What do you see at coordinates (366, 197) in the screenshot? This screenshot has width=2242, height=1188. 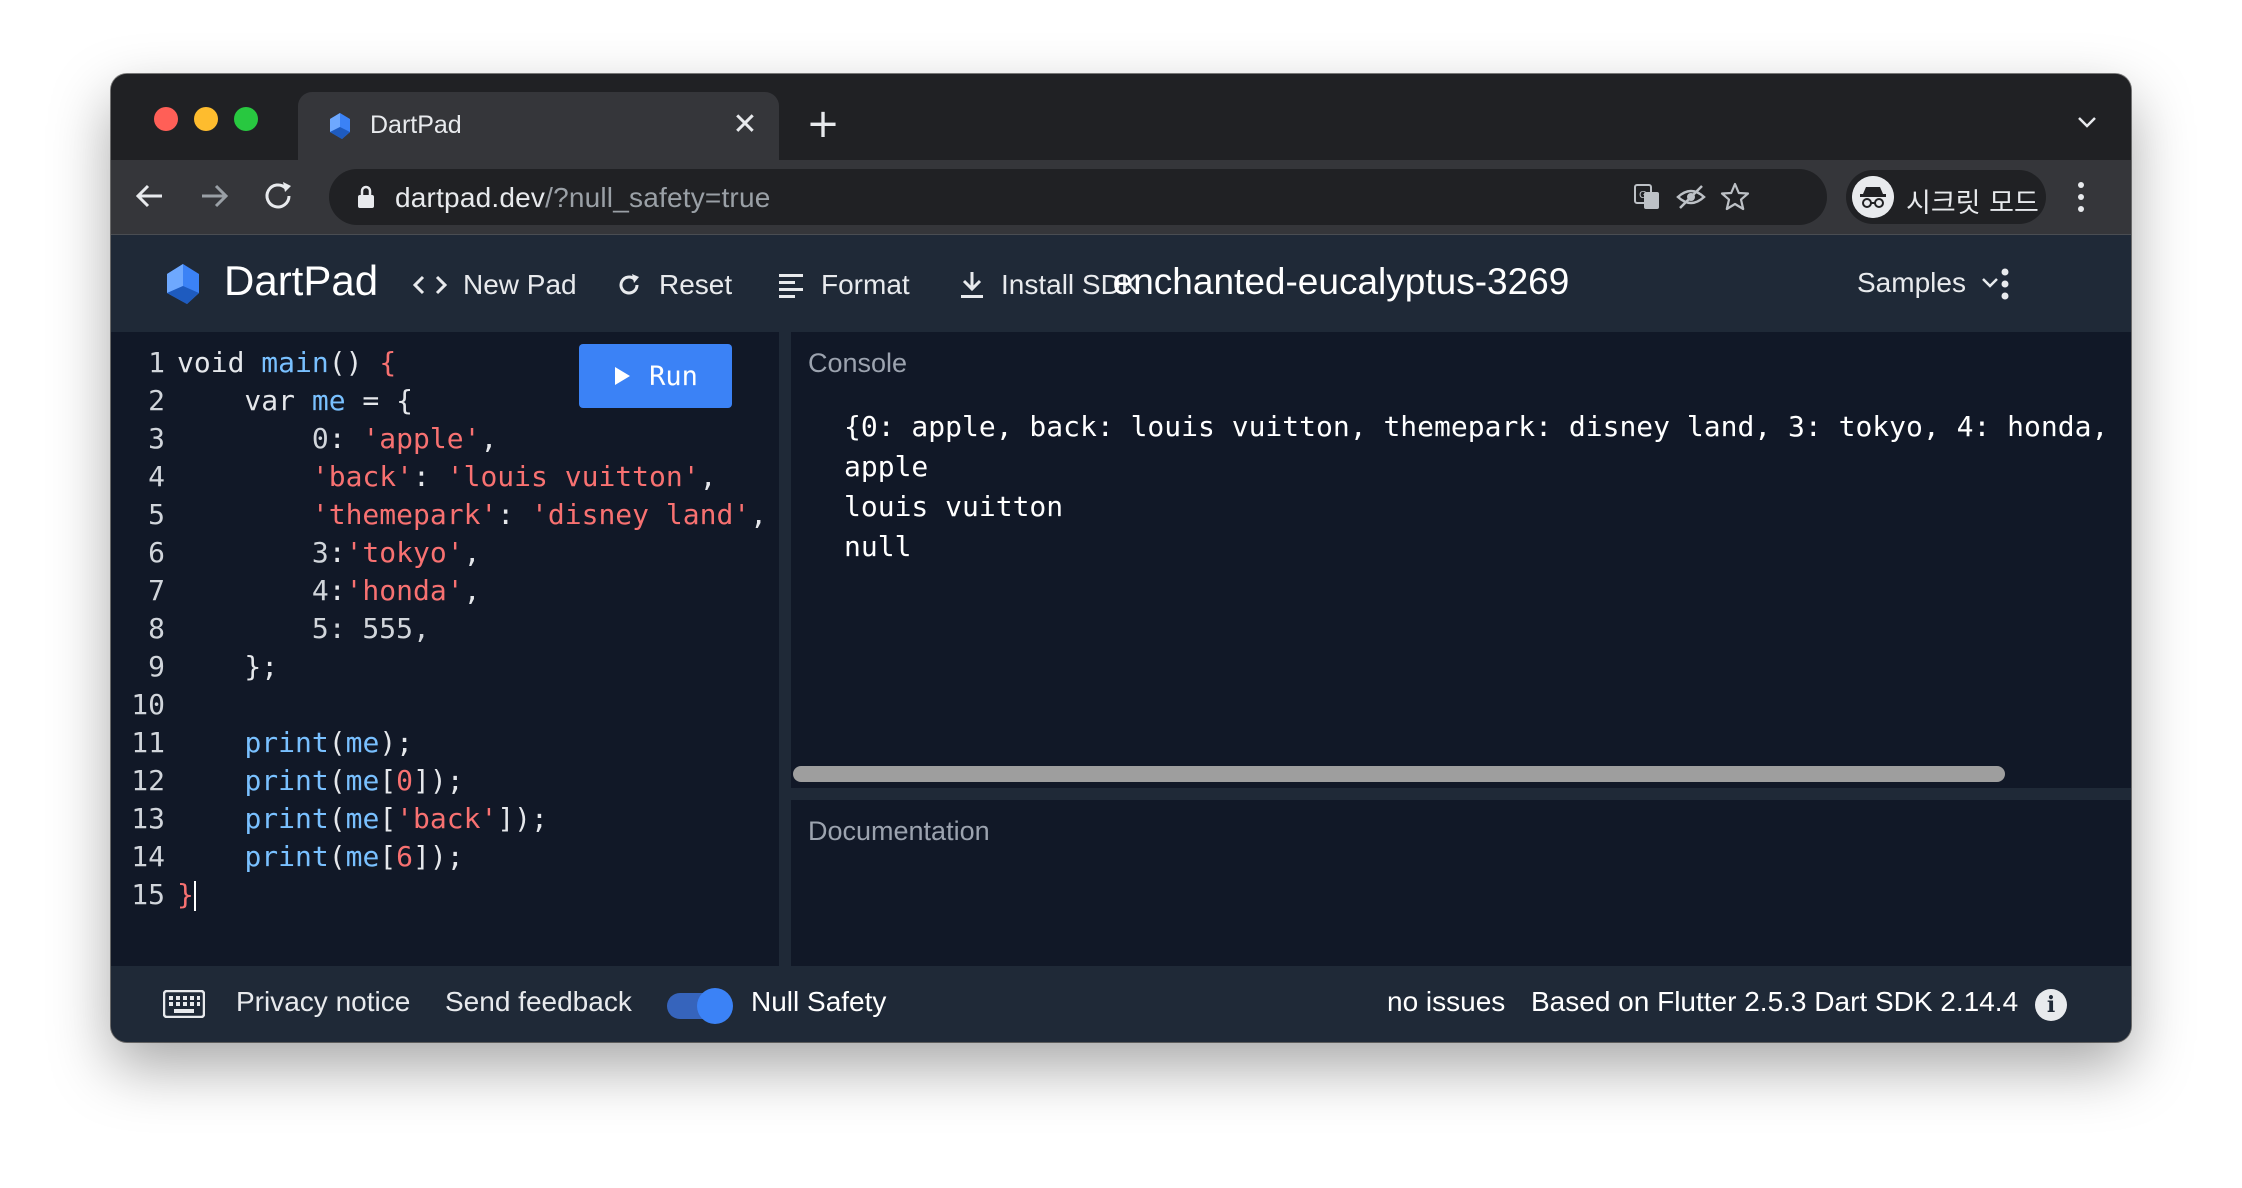 I see `lock-icon` at bounding box center [366, 197].